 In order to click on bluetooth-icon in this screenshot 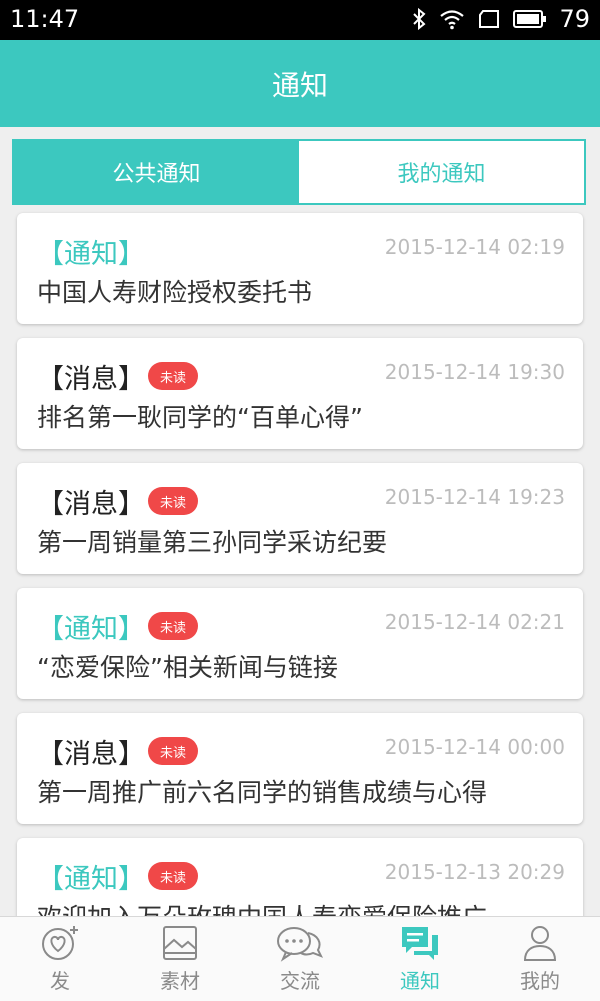, I will do `click(419, 19)`.